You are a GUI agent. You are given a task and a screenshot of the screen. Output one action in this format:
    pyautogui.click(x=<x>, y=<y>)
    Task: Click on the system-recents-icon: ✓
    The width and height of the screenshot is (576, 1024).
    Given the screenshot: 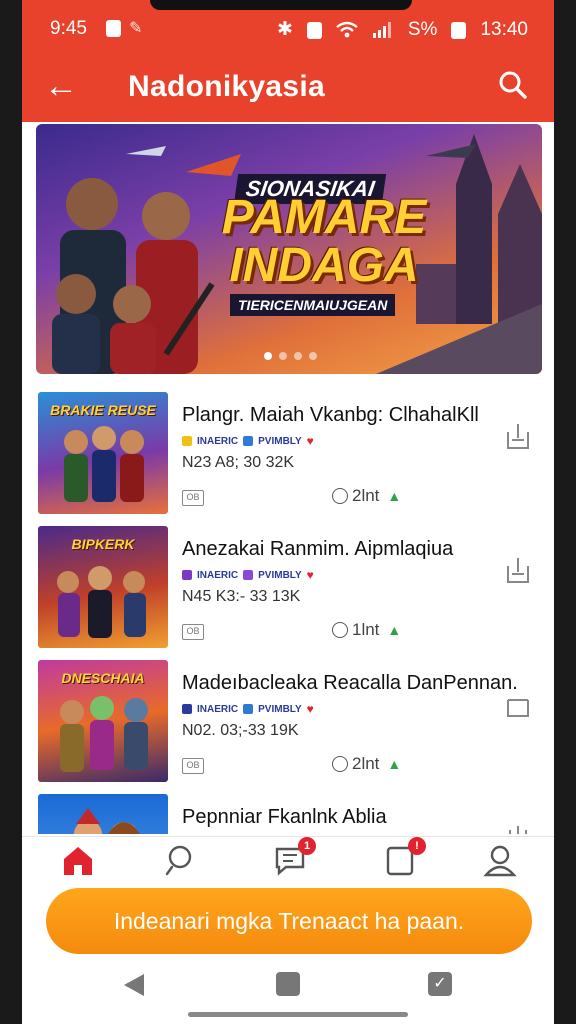 What is the action you would take?
    pyautogui.click(x=440, y=984)
    